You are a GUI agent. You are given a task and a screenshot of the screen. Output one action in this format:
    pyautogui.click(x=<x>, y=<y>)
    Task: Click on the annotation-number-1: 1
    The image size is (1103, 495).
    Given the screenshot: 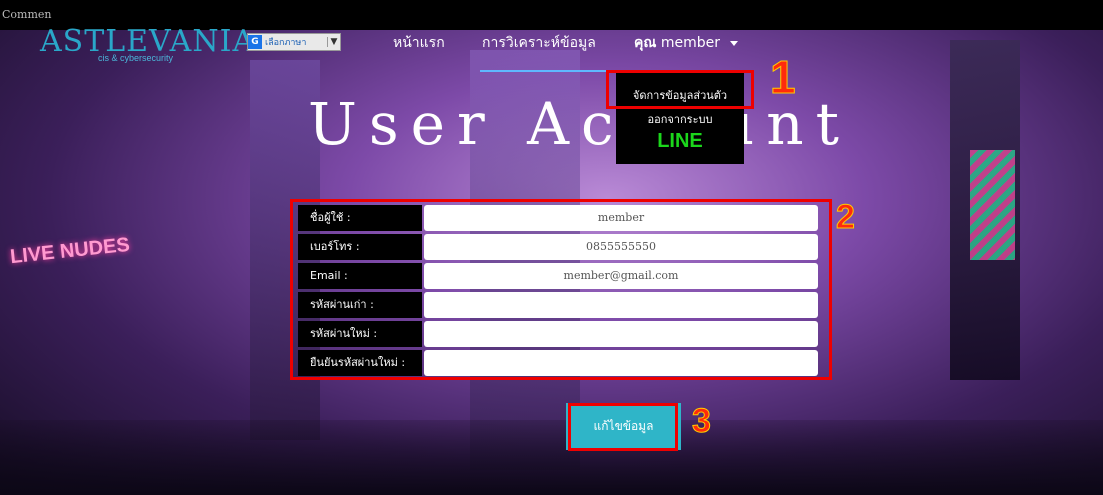 What is the action you would take?
    pyautogui.click(x=783, y=77)
    